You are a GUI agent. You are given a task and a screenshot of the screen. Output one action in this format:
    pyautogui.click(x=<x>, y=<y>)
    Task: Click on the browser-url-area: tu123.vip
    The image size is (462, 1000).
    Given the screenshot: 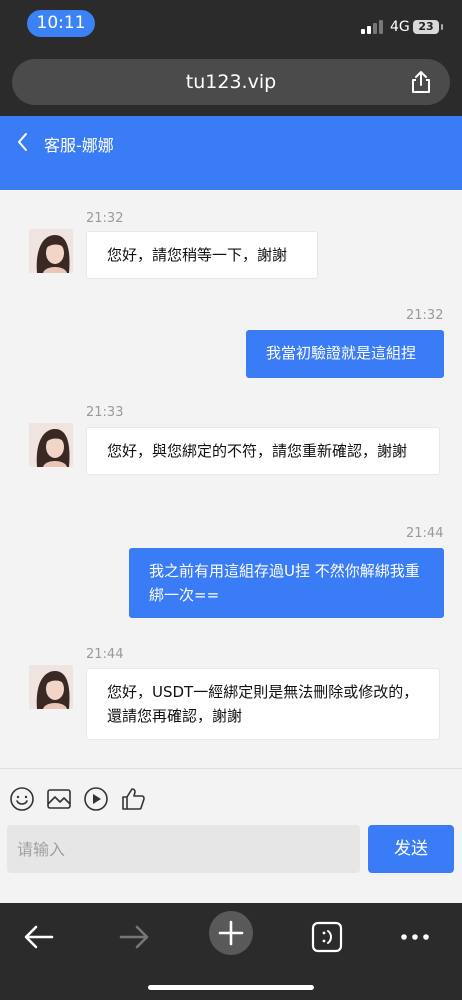 What is the action you would take?
    pyautogui.click(x=231, y=83)
    